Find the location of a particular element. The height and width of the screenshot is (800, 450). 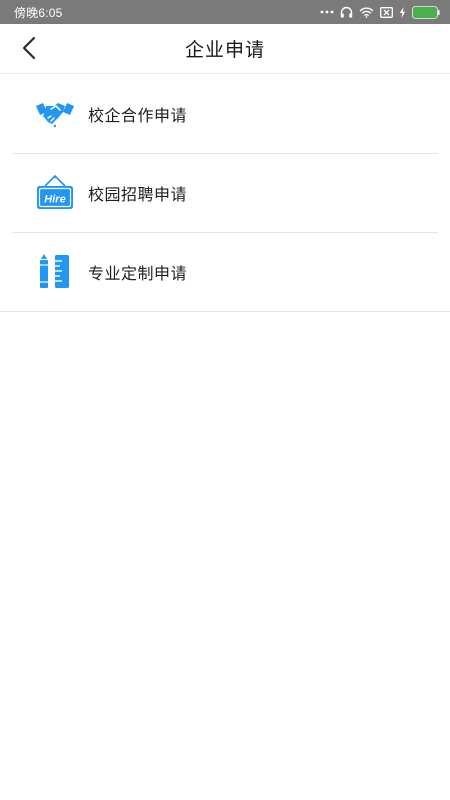

status-time: 傍晚6:05 is located at coordinates (38, 12).